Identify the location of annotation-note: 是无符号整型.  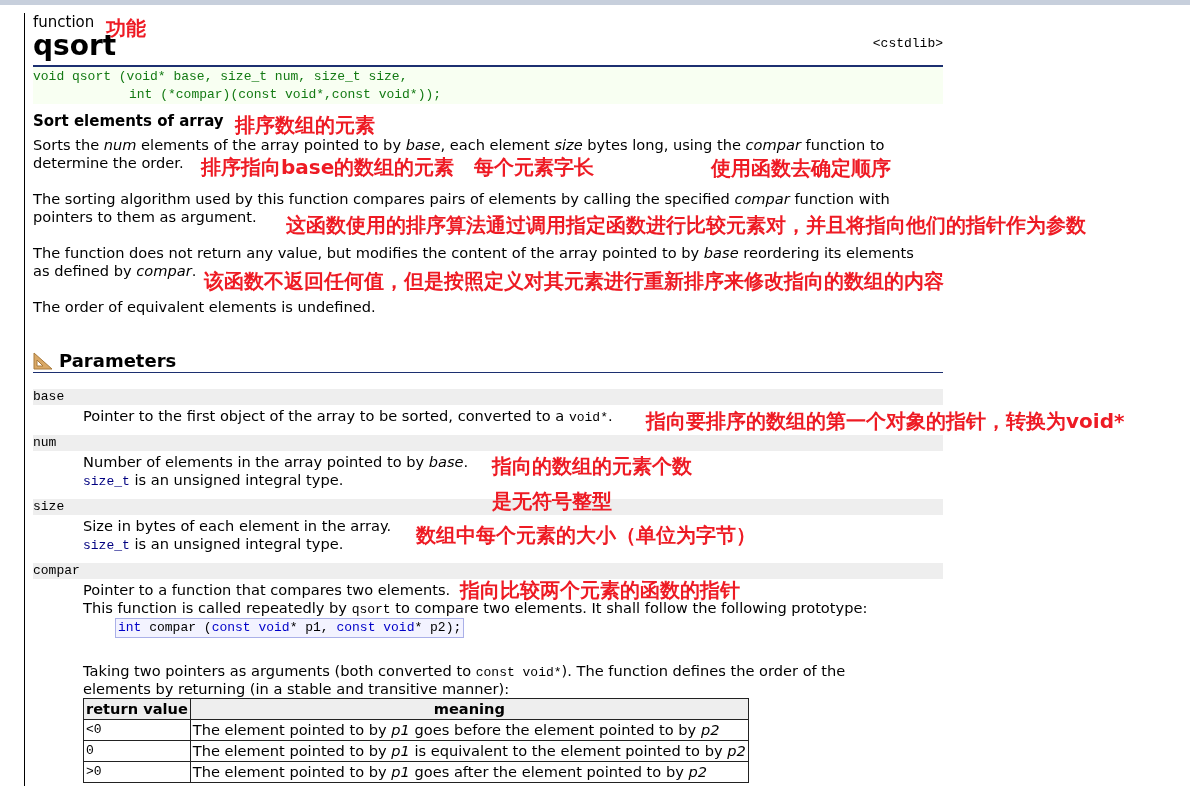
(552, 501).